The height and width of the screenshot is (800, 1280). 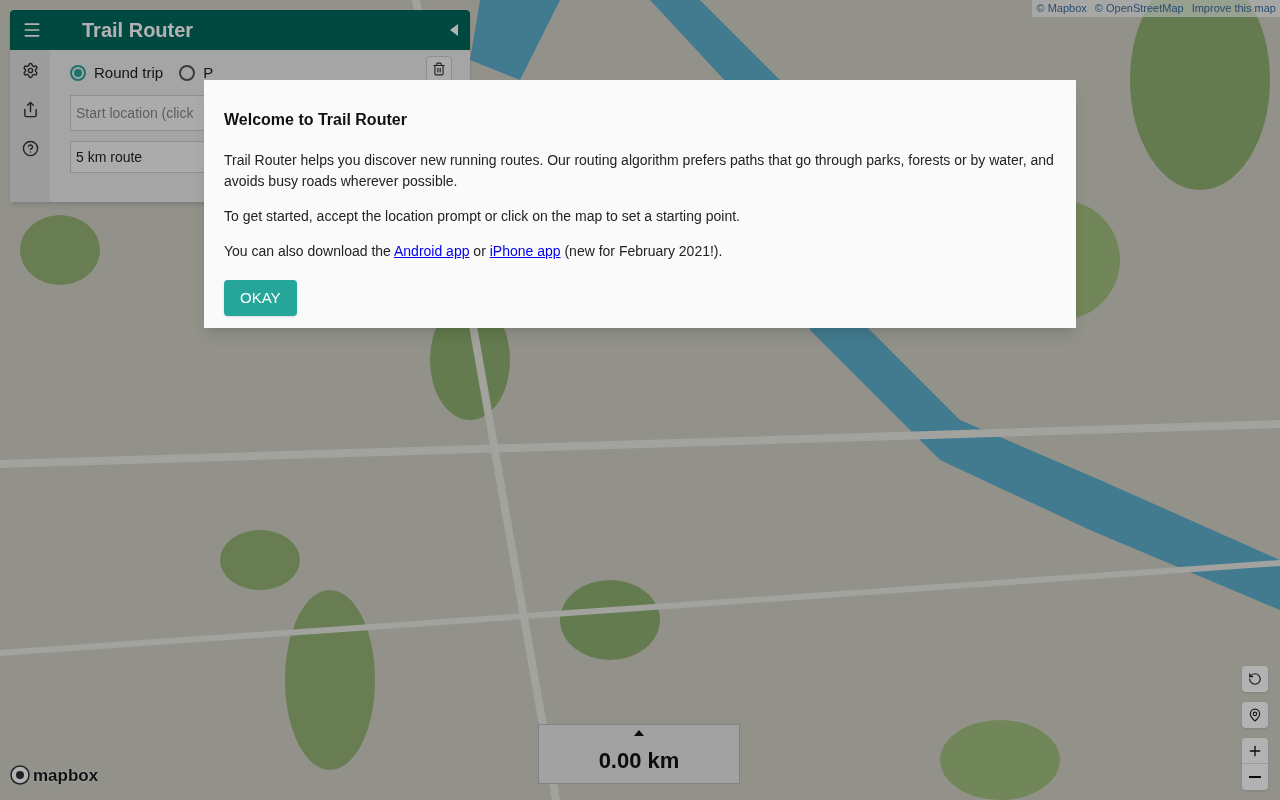 I want to click on locate-button, so click(x=1255, y=715).